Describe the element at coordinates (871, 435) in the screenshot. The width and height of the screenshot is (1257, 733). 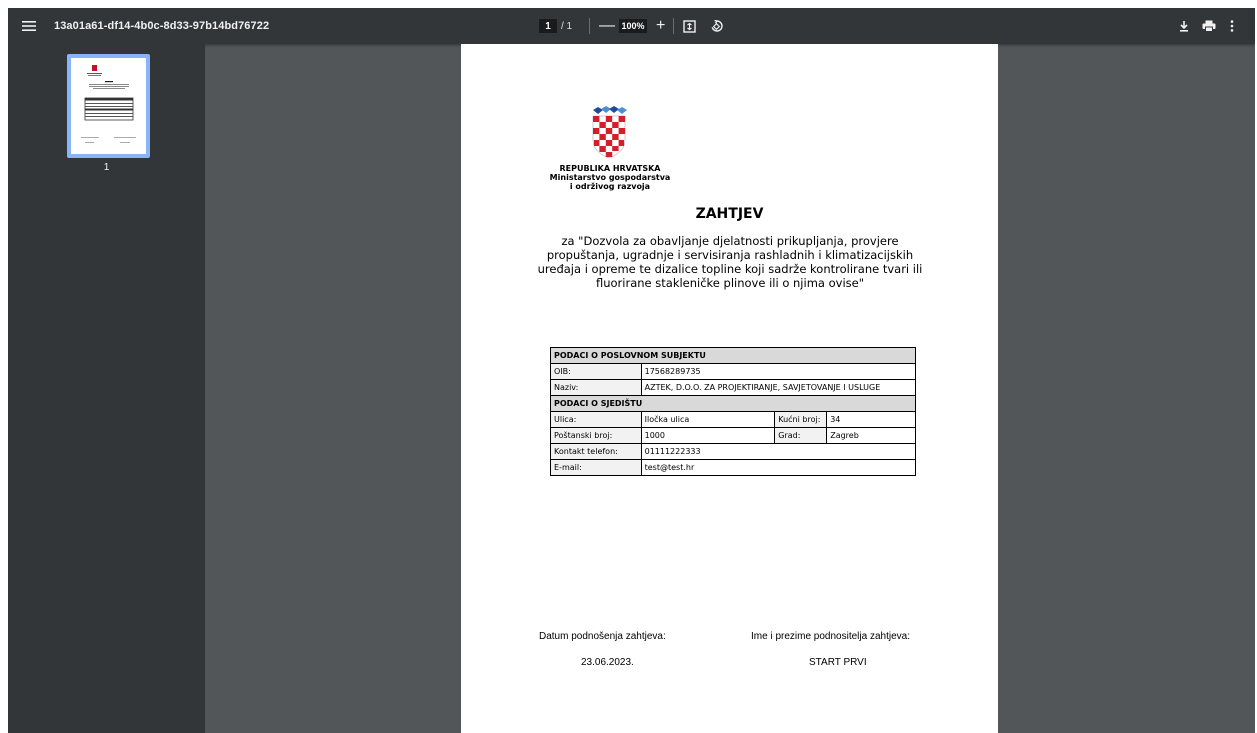
I see `city-value: Zagreb` at that location.